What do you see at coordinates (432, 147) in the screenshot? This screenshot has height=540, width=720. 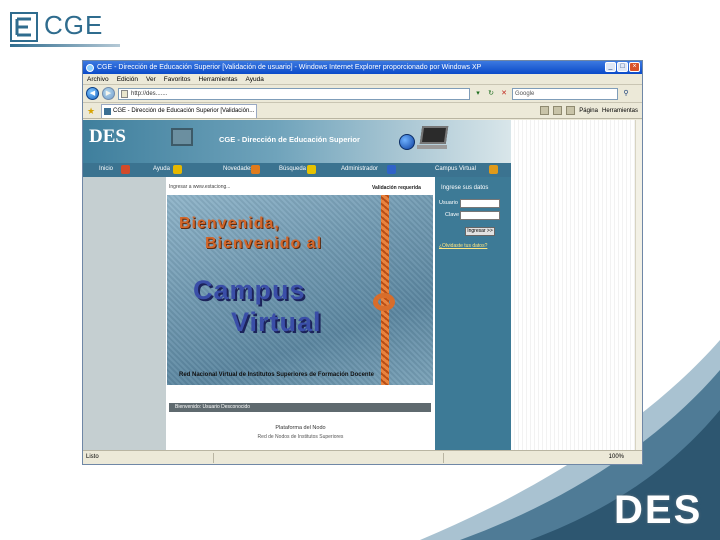 I see `laptop-base` at bounding box center [432, 147].